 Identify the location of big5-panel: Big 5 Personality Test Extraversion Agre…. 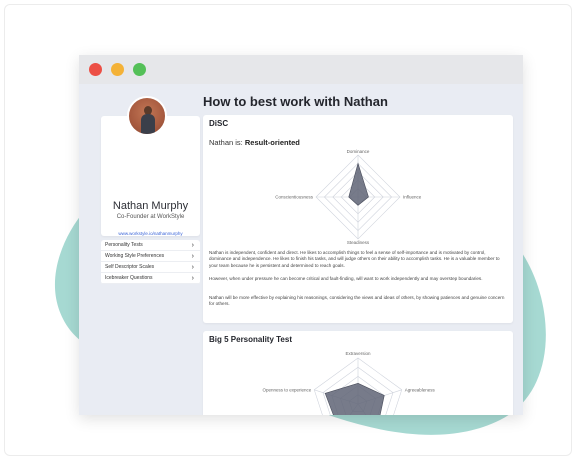
(358, 373).